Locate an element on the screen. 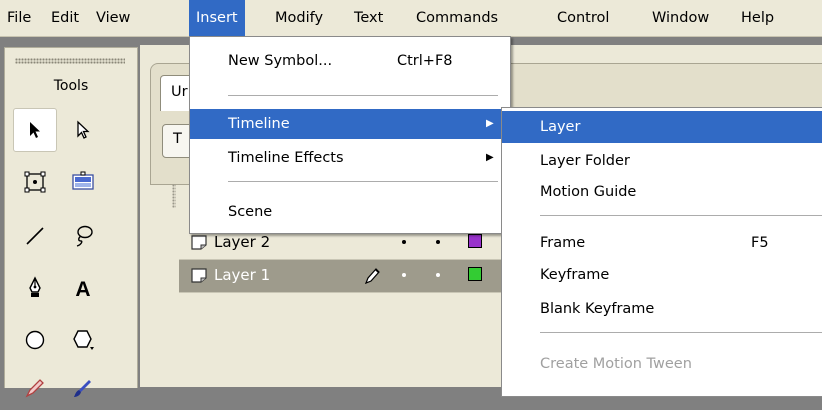  arrow-tool is located at coordinates (35, 130).